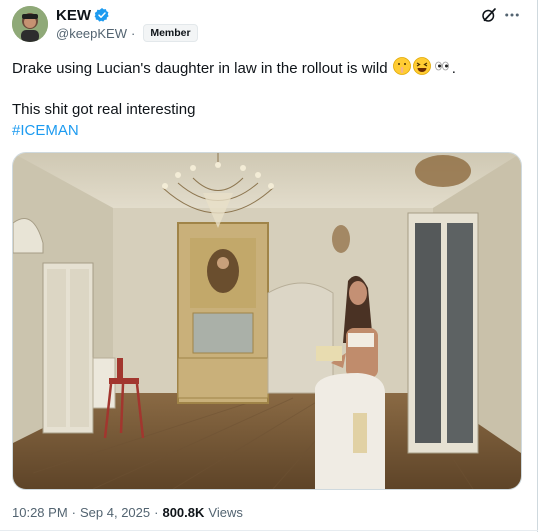 The width and height of the screenshot is (549, 532). What do you see at coordinates (225, 512) in the screenshot?
I see `views-label: Views` at bounding box center [225, 512].